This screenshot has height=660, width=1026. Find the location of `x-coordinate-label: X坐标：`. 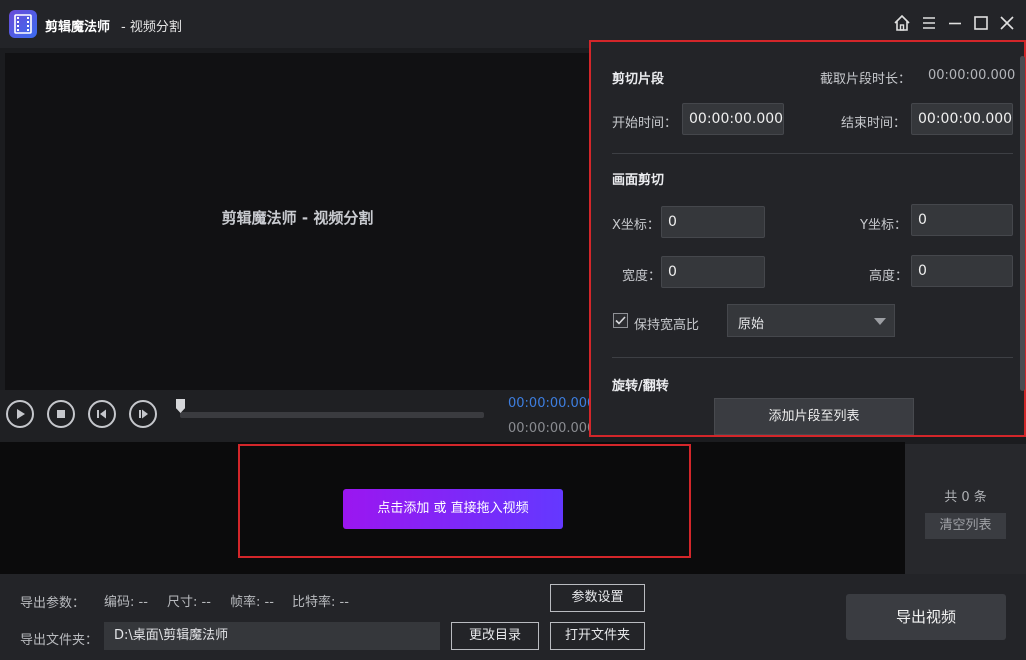

x-coordinate-label: X坐标： is located at coordinates (636, 225).